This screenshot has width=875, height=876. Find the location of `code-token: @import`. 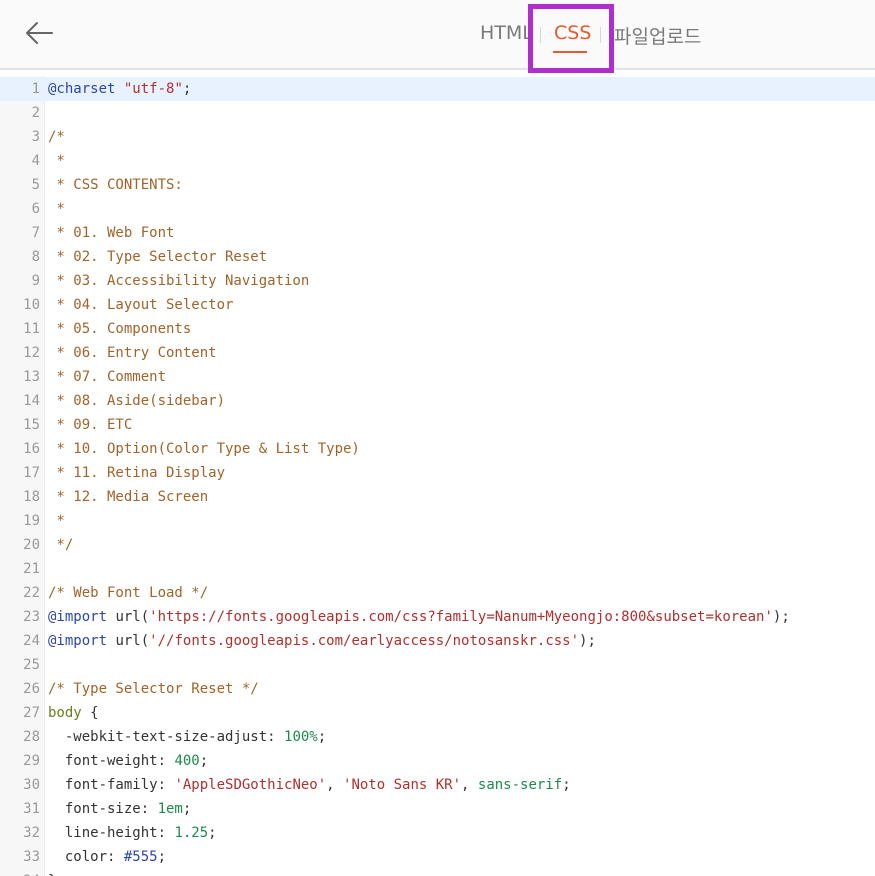

code-token: @import is located at coordinates (78, 641).